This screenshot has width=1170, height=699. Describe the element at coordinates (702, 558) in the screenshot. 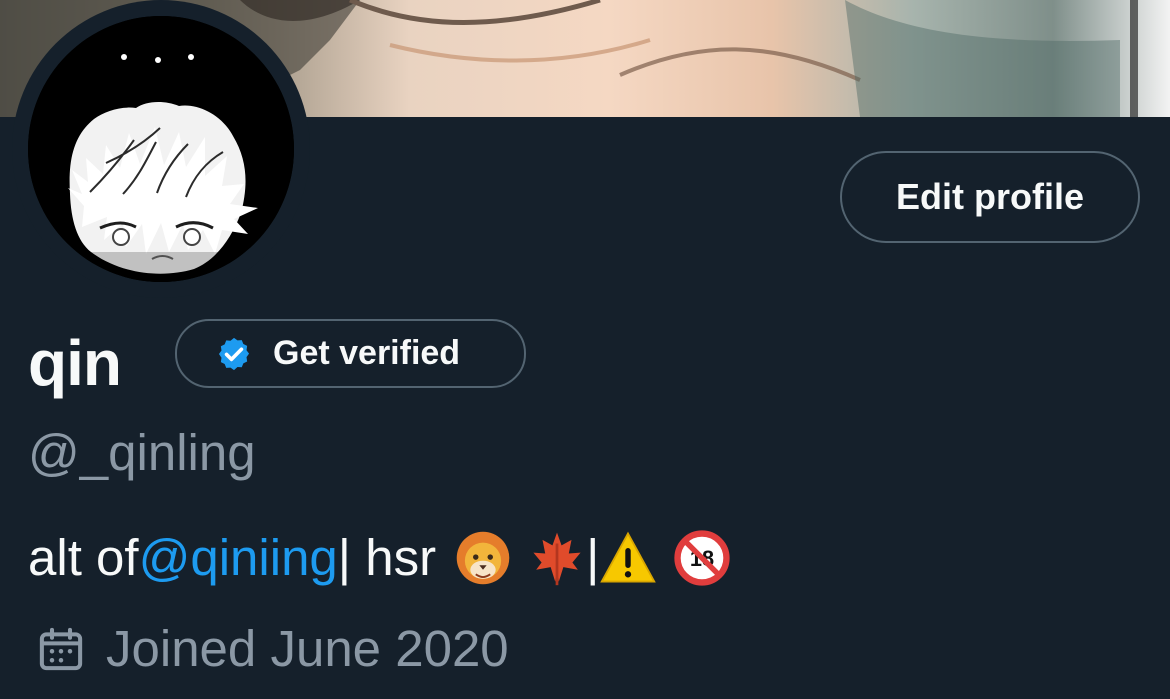

I see `no-one-under-eighteen-icon: 18` at that location.